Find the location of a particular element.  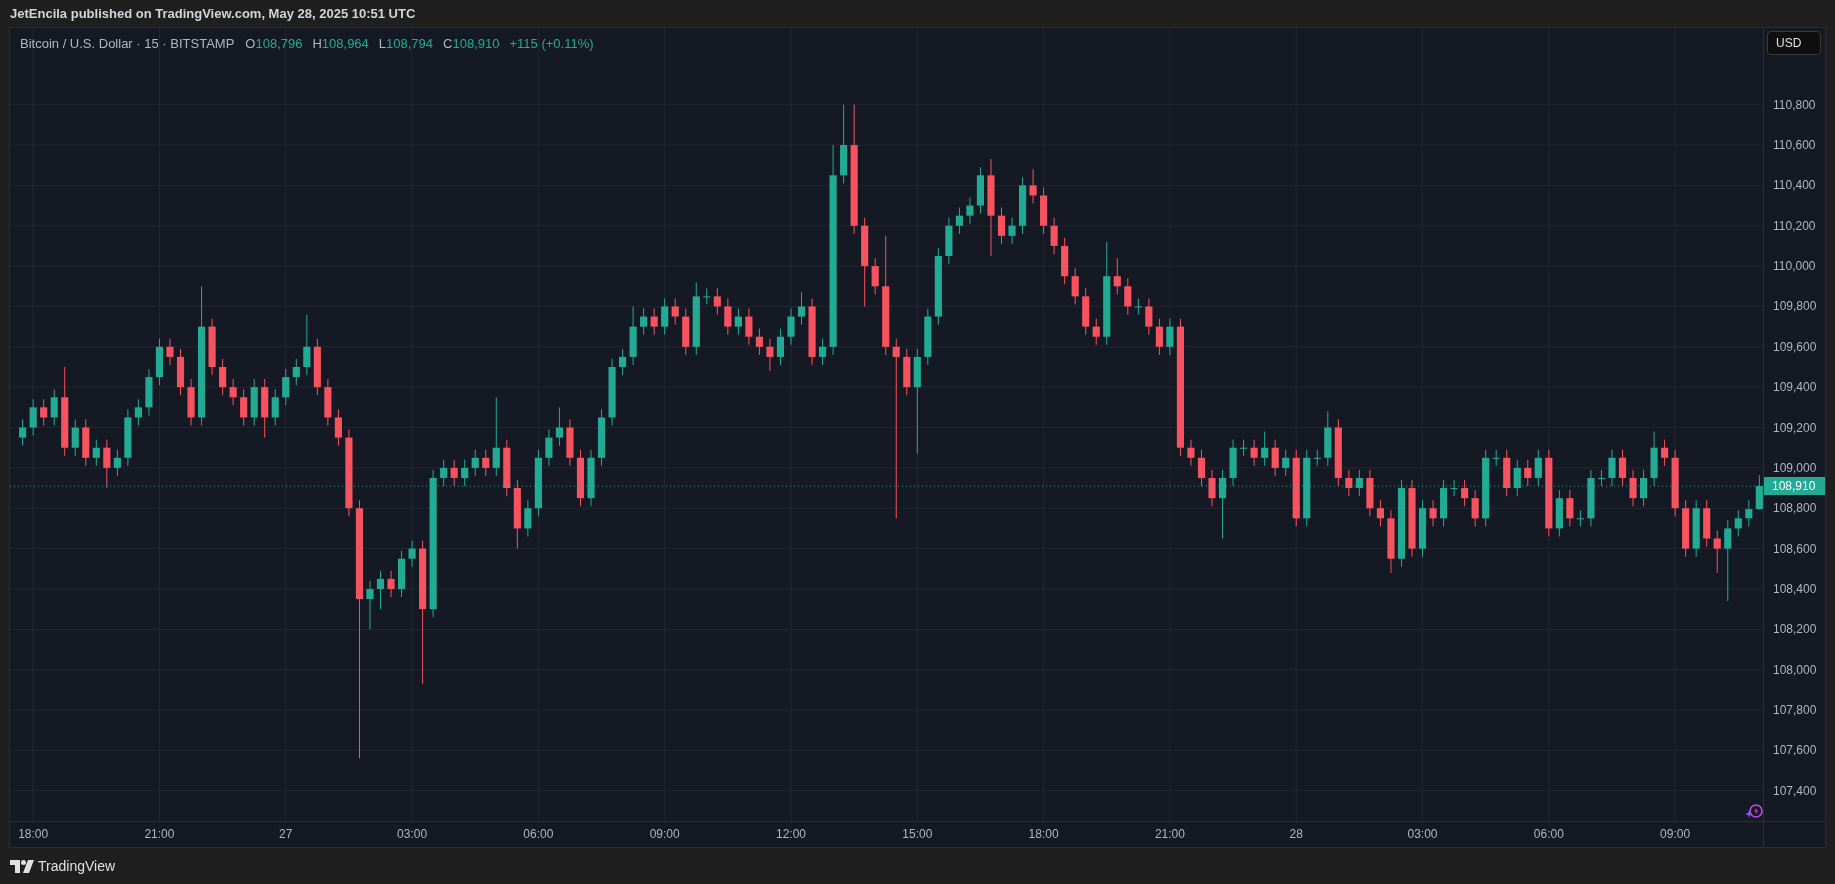

currency-button: USD is located at coordinates (1794, 43).